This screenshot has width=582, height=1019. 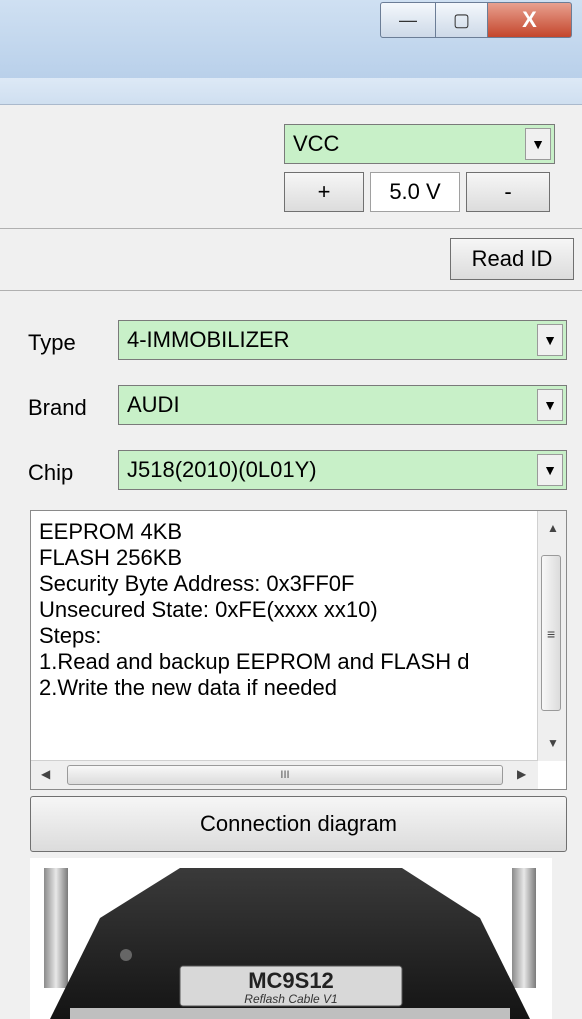 I want to click on voltage-minus-button: -, so click(x=508, y=192).